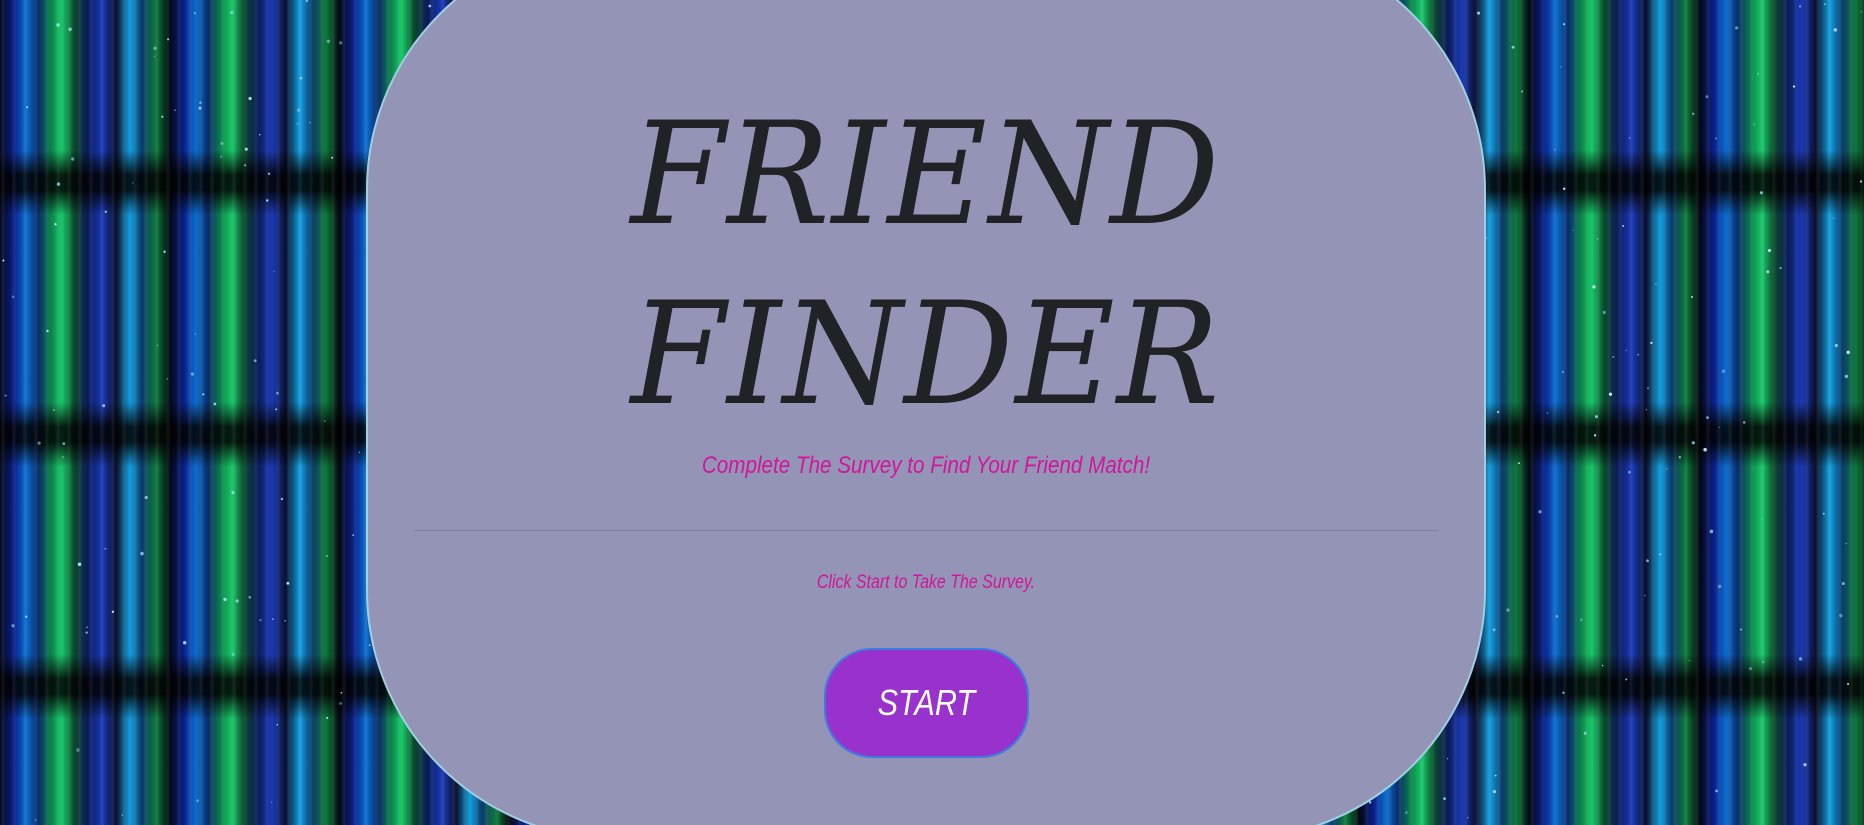 The width and height of the screenshot is (1864, 825). Describe the element at coordinates (926, 703) in the screenshot. I see `start-button: START` at that location.